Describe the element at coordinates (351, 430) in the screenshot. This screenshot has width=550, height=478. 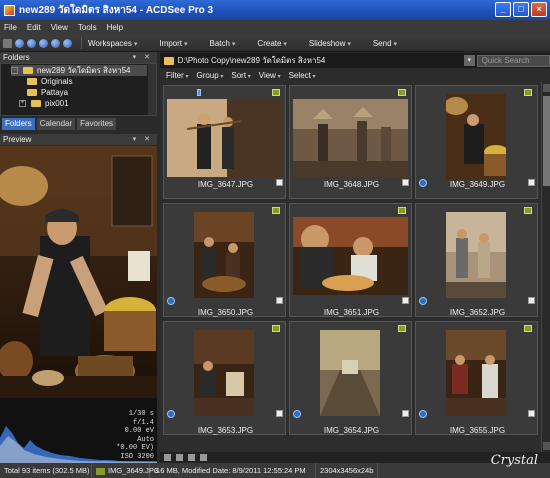
I see `thumbnail-filename: IMG_3654.JPG` at that location.